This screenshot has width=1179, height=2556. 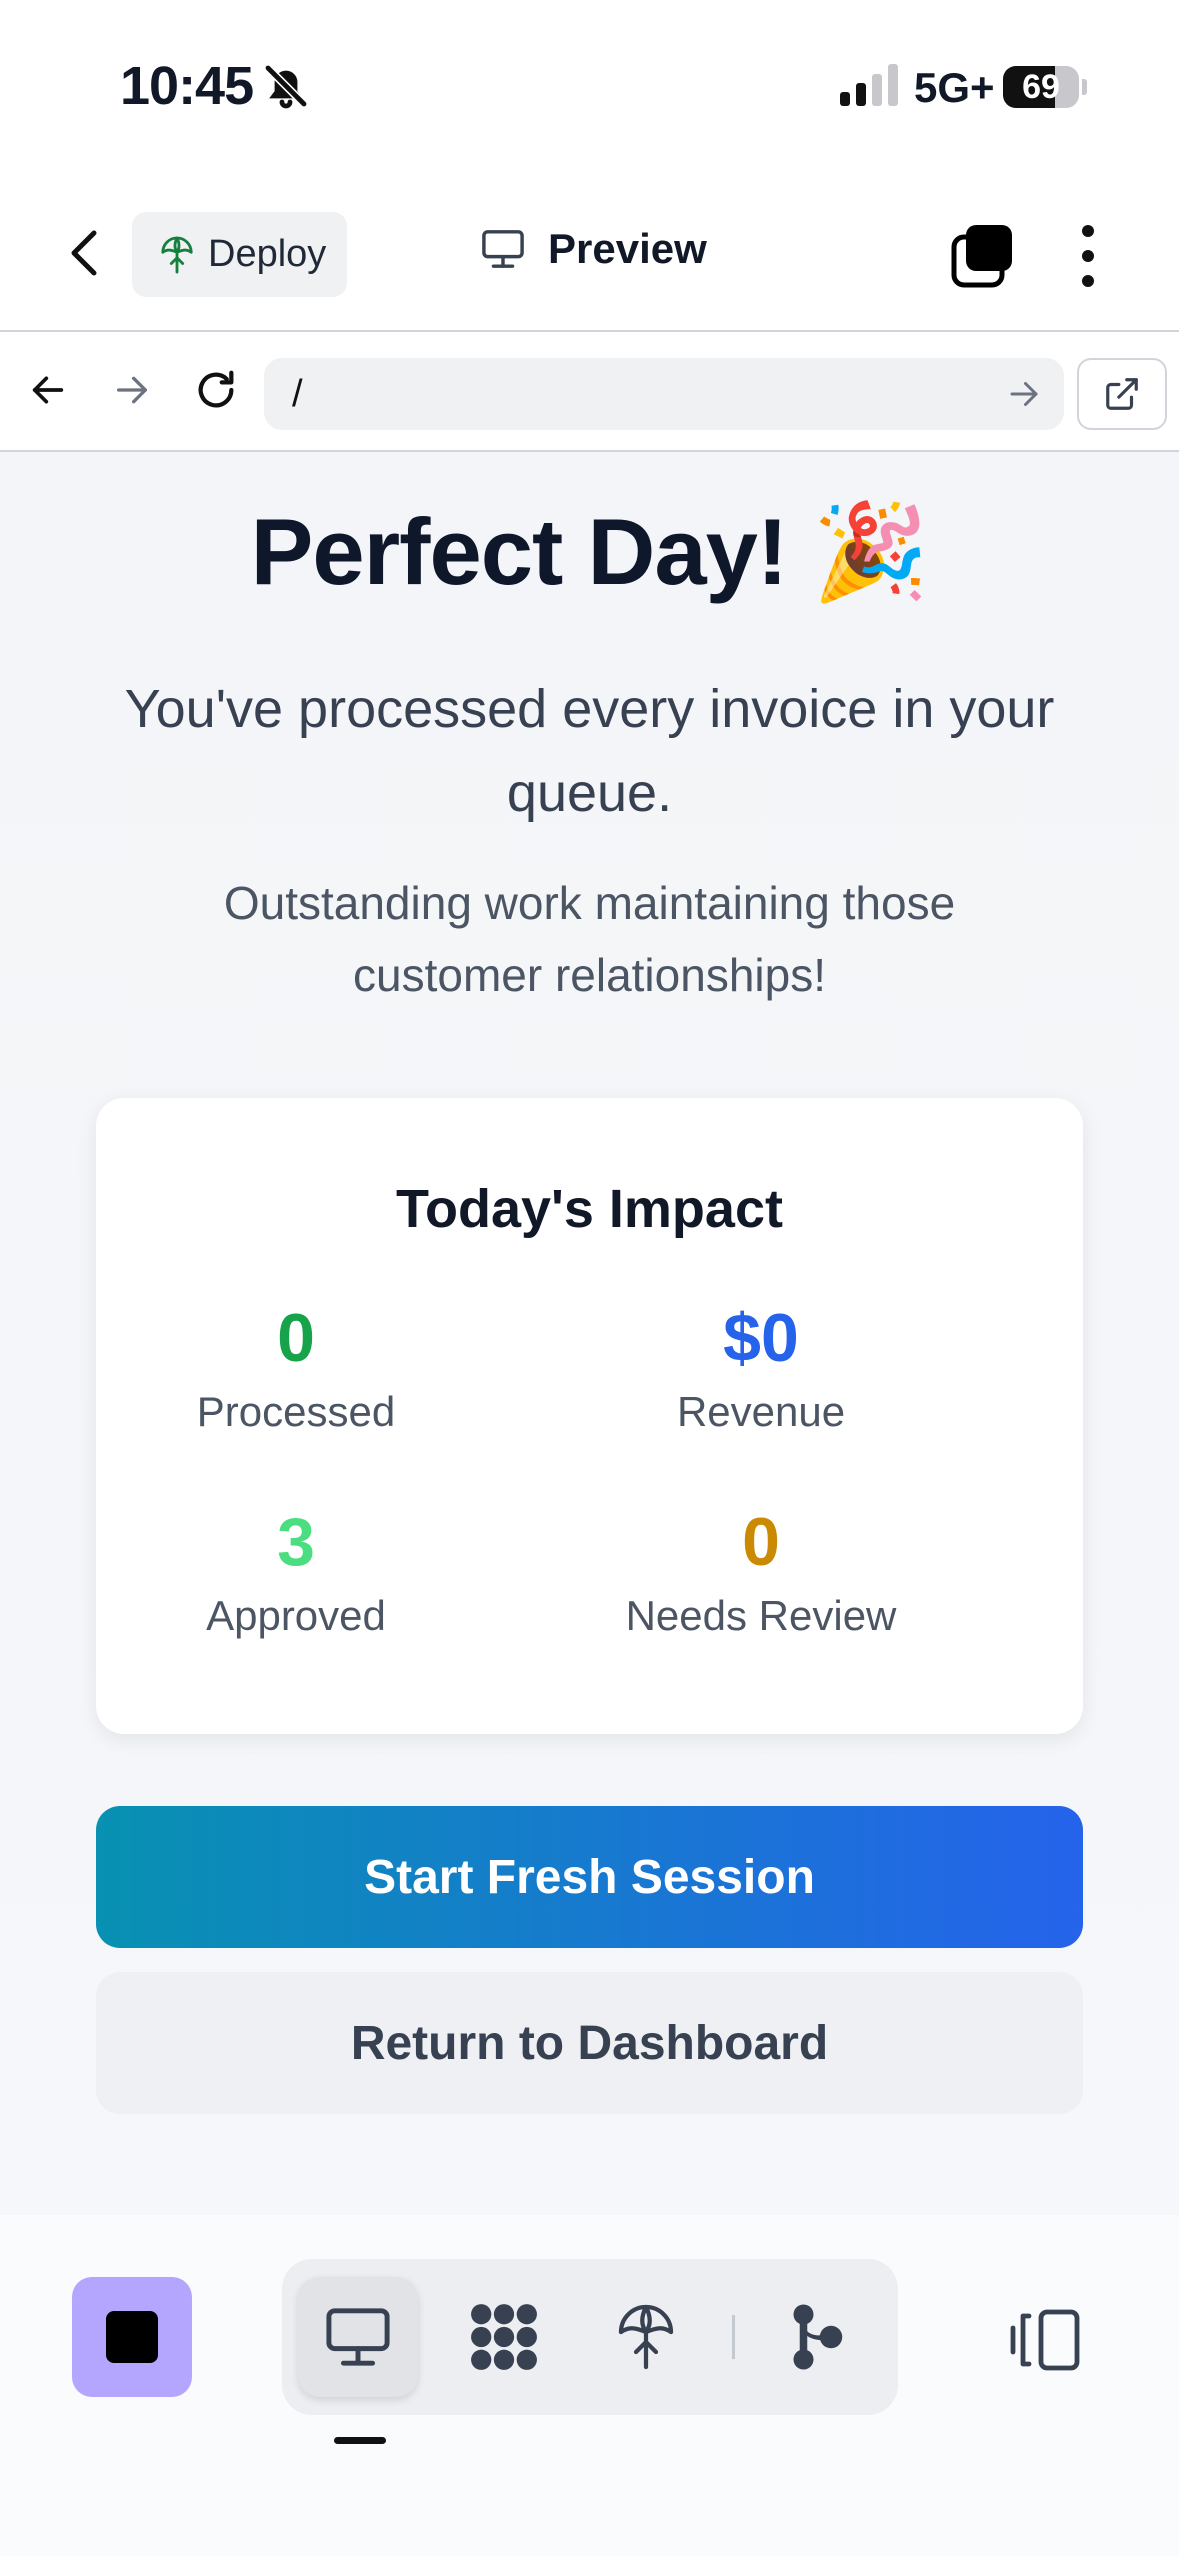 I want to click on reload-icon, so click(x=216, y=389).